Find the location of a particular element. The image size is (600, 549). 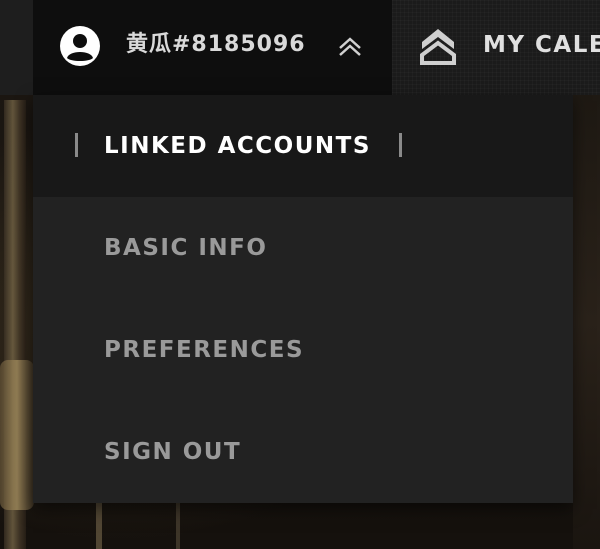

chevron-up-icon is located at coordinates (350, 47).